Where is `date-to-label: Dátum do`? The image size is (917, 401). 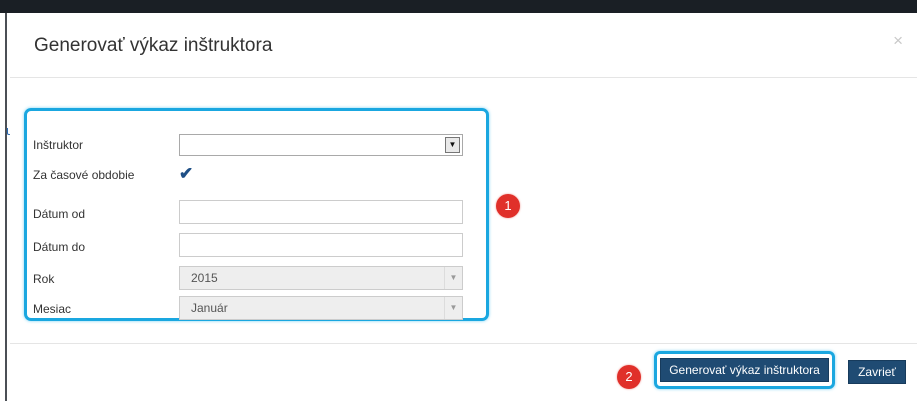
date-to-label: Dátum do is located at coordinates (59, 247).